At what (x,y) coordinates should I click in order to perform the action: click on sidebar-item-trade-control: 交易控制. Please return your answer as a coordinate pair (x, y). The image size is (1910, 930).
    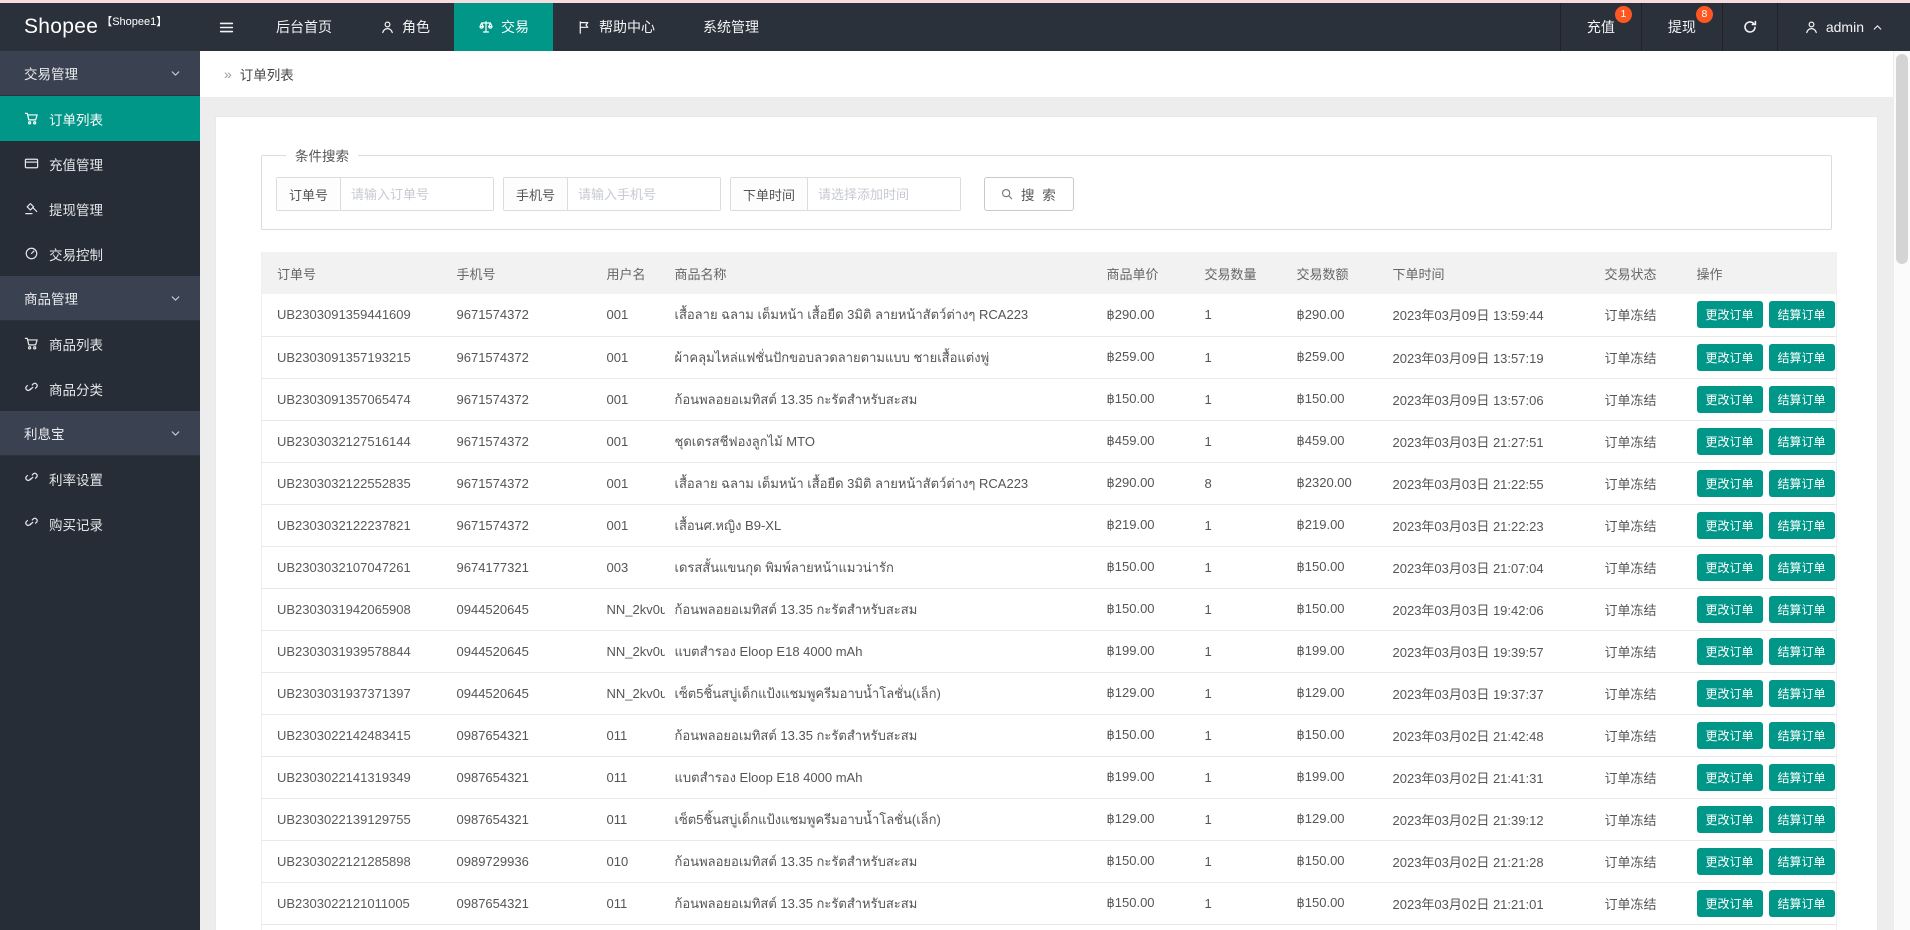
    Looking at the image, I should click on (100, 253).